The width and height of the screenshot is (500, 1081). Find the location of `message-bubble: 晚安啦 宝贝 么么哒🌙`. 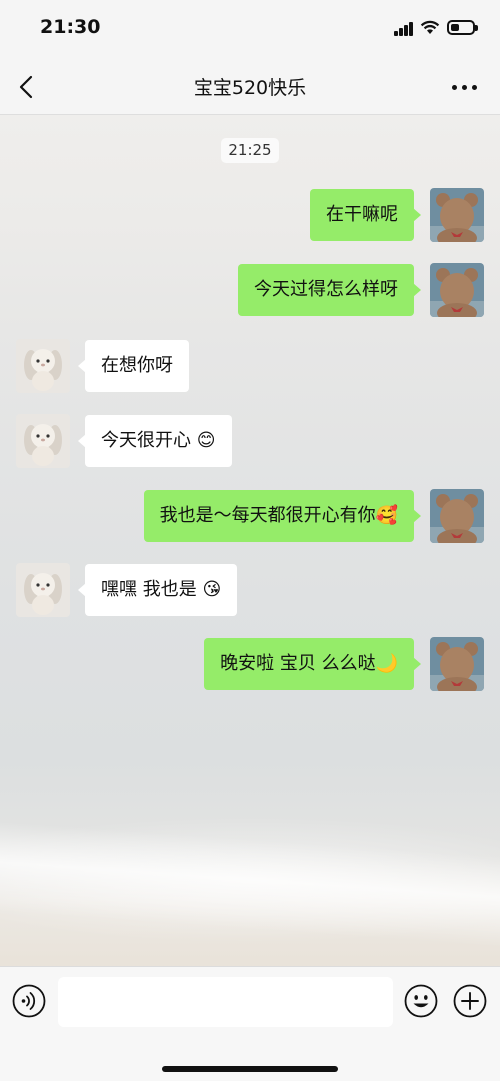

message-bubble: 晚安啦 宝贝 么么哒🌙 is located at coordinates (312, 664).